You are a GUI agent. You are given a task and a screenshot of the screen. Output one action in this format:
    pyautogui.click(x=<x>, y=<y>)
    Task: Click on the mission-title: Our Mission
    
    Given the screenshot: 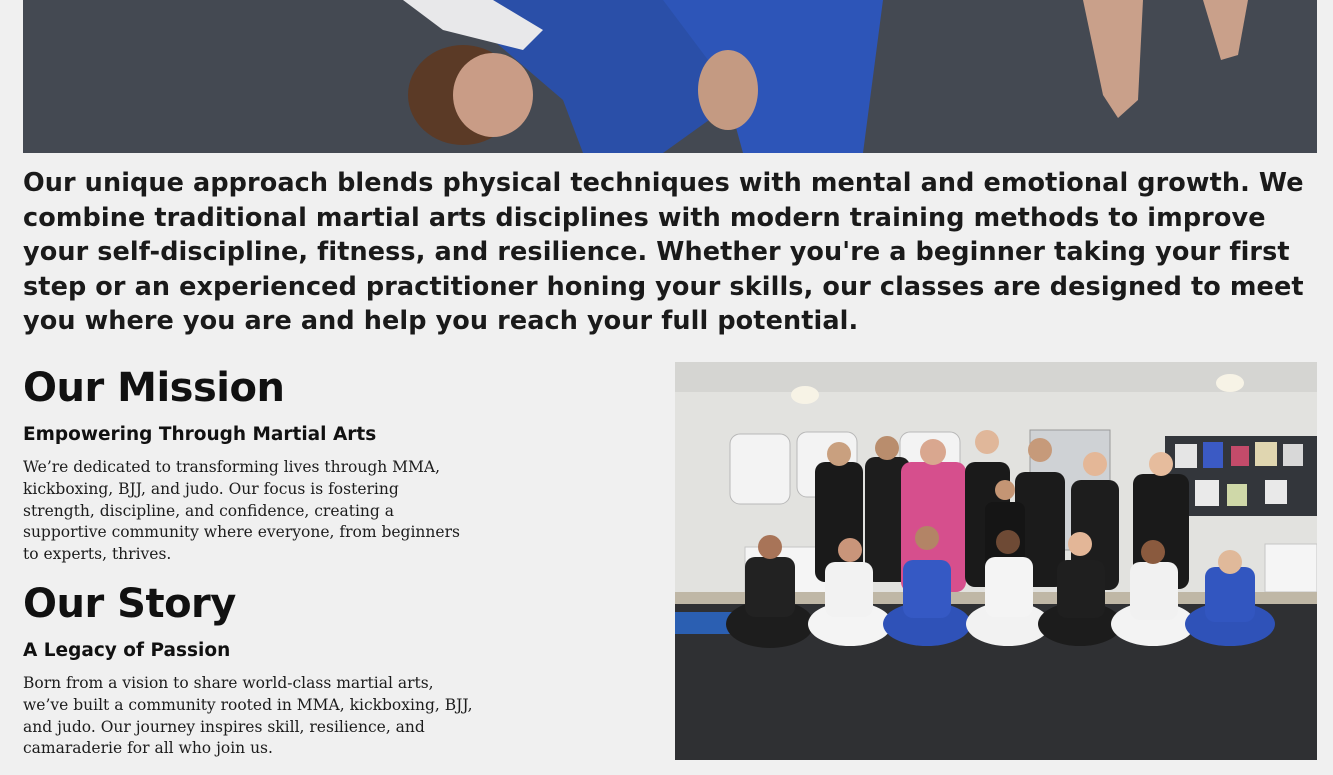 What is the action you would take?
    pyautogui.click(x=154, y=388)
    